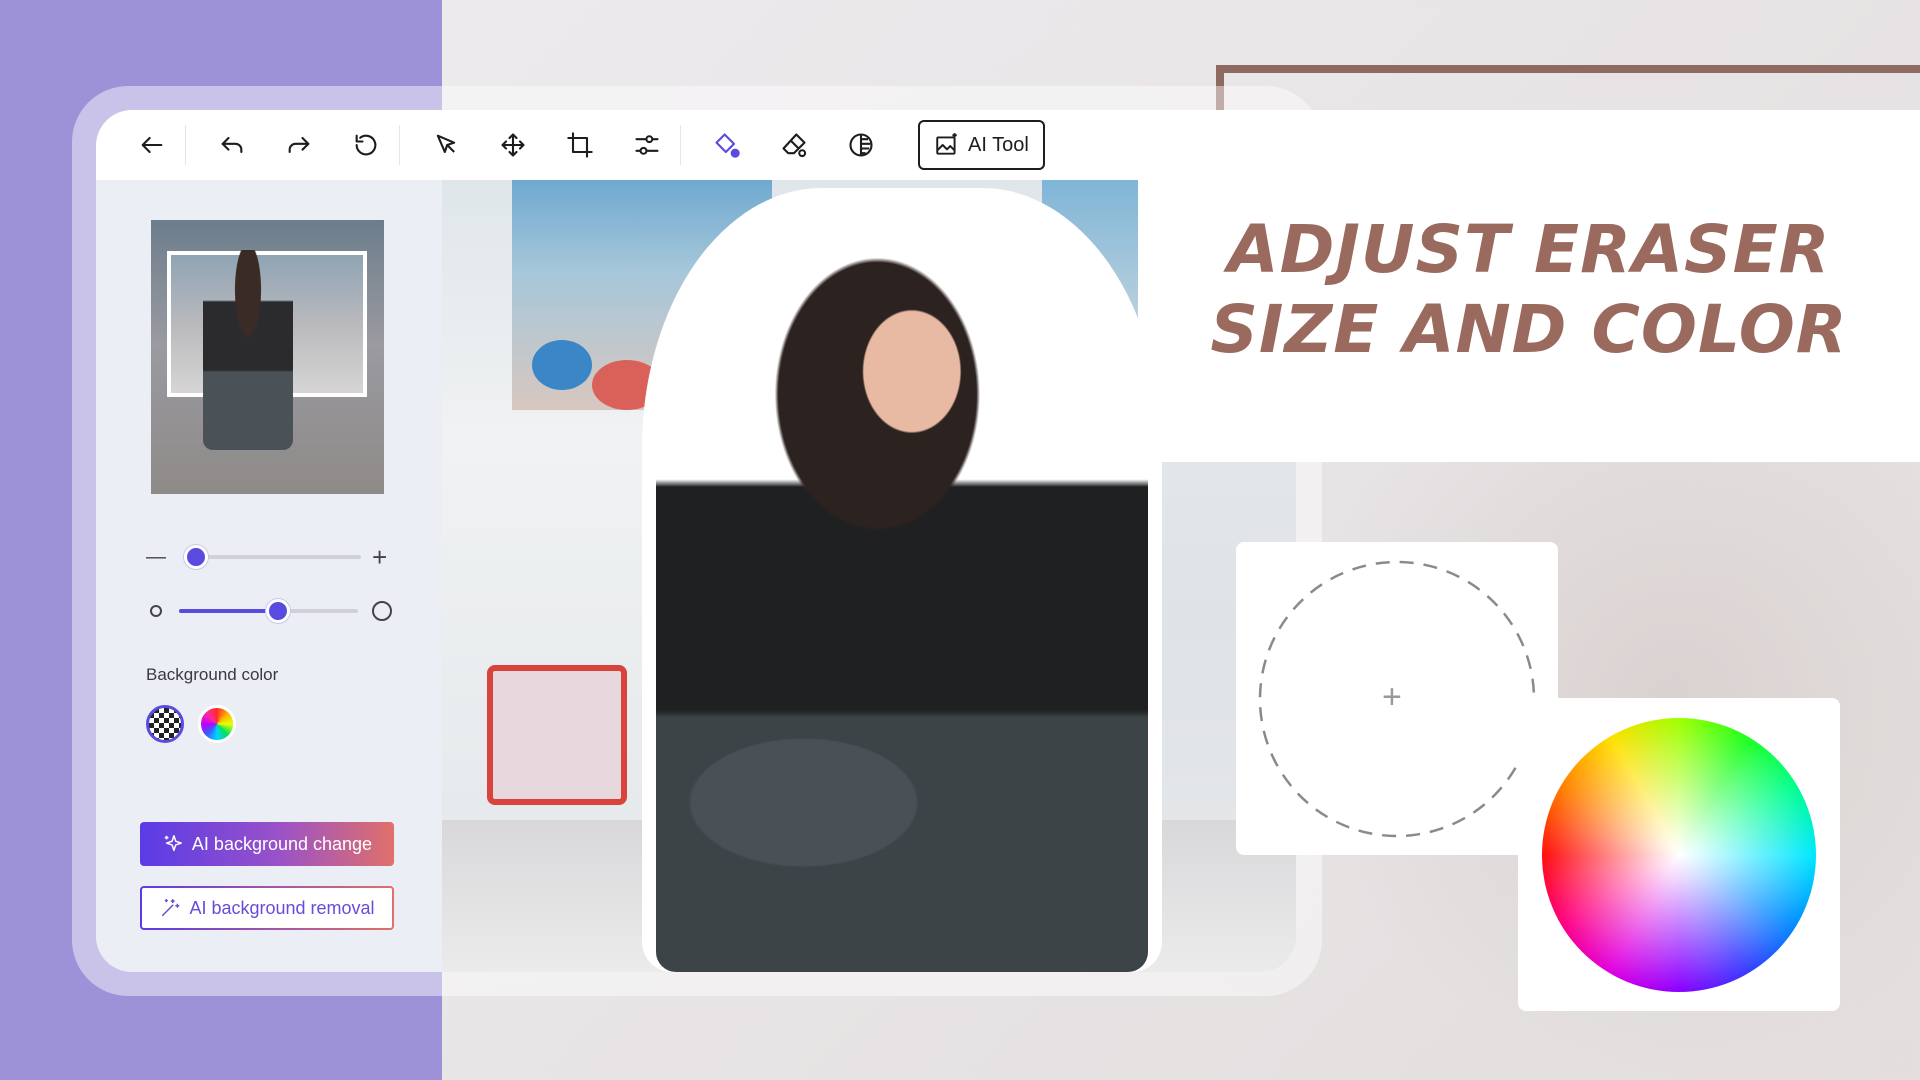 The width and height of the screenshot is (1920, 1080). Describe the element at coordinates (217, 724) in the screenshot. I see `custom-color-swatch` at that location.